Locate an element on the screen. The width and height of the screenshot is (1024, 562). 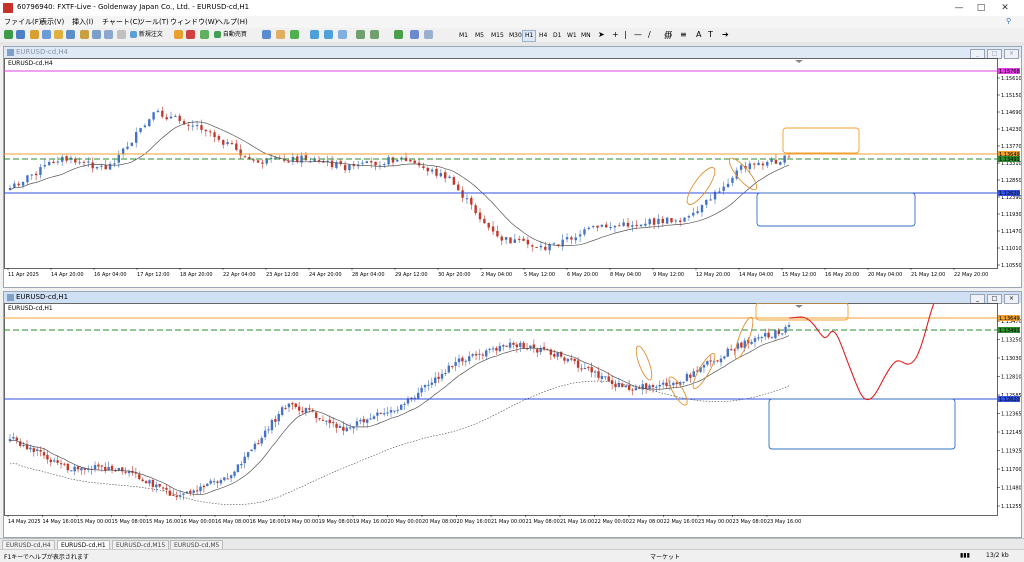
menu-file: ファイル(F) is located at coordinates (23, 22).